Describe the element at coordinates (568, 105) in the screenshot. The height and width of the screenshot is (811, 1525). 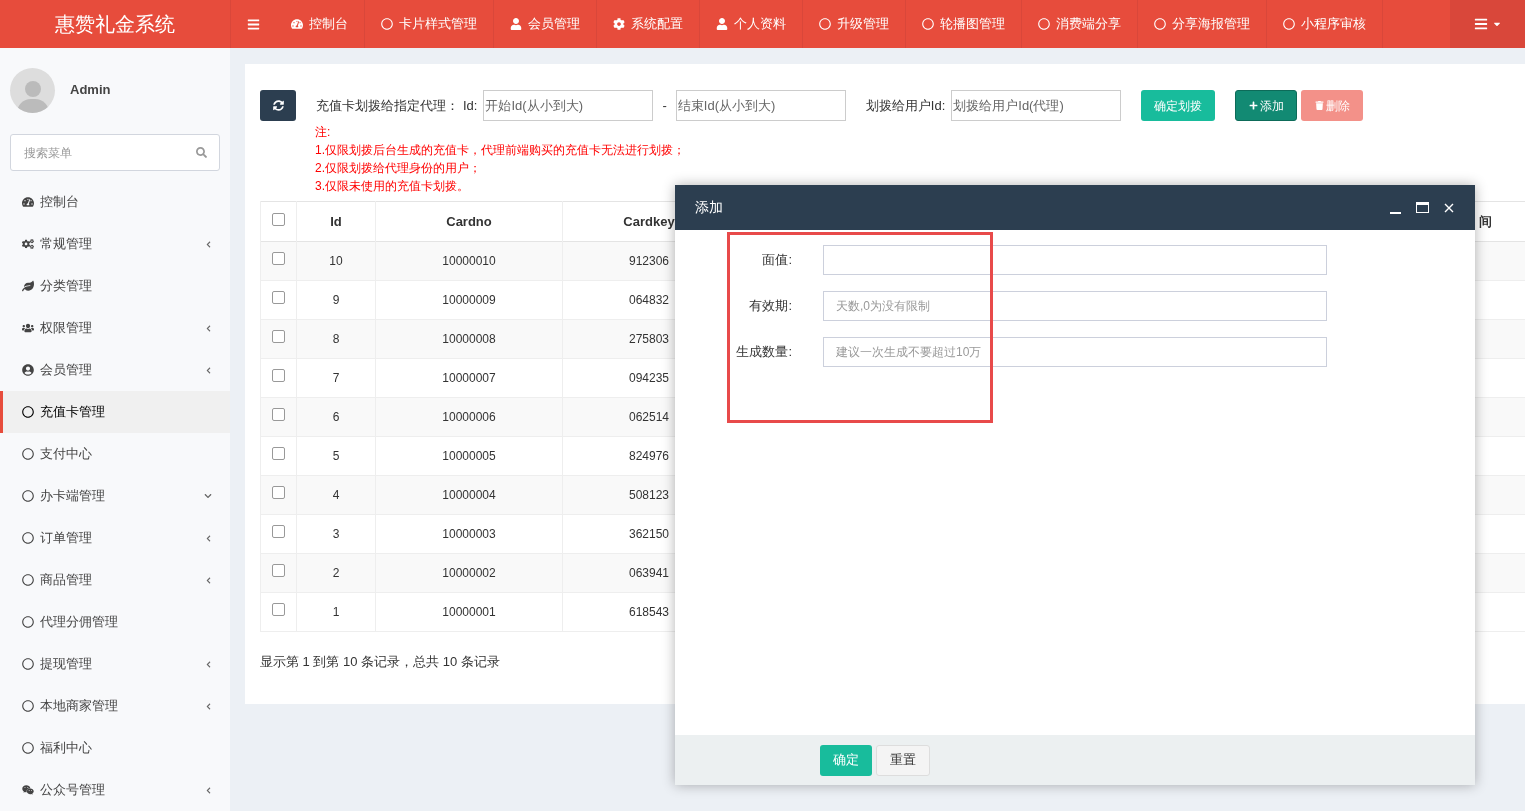
I see `start-id-field: 开始Id(从小到大)` at that location.